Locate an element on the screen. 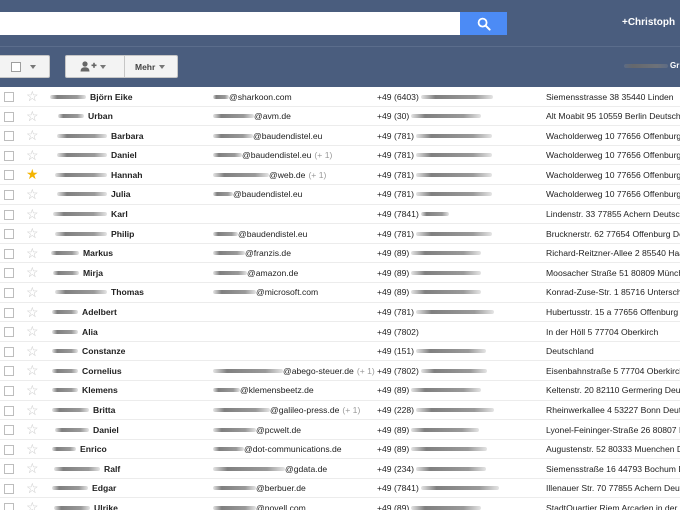 The height and width of the screenshot is (510, 680). contact-name-cell: Hannah is located at coordinates (99, 174).